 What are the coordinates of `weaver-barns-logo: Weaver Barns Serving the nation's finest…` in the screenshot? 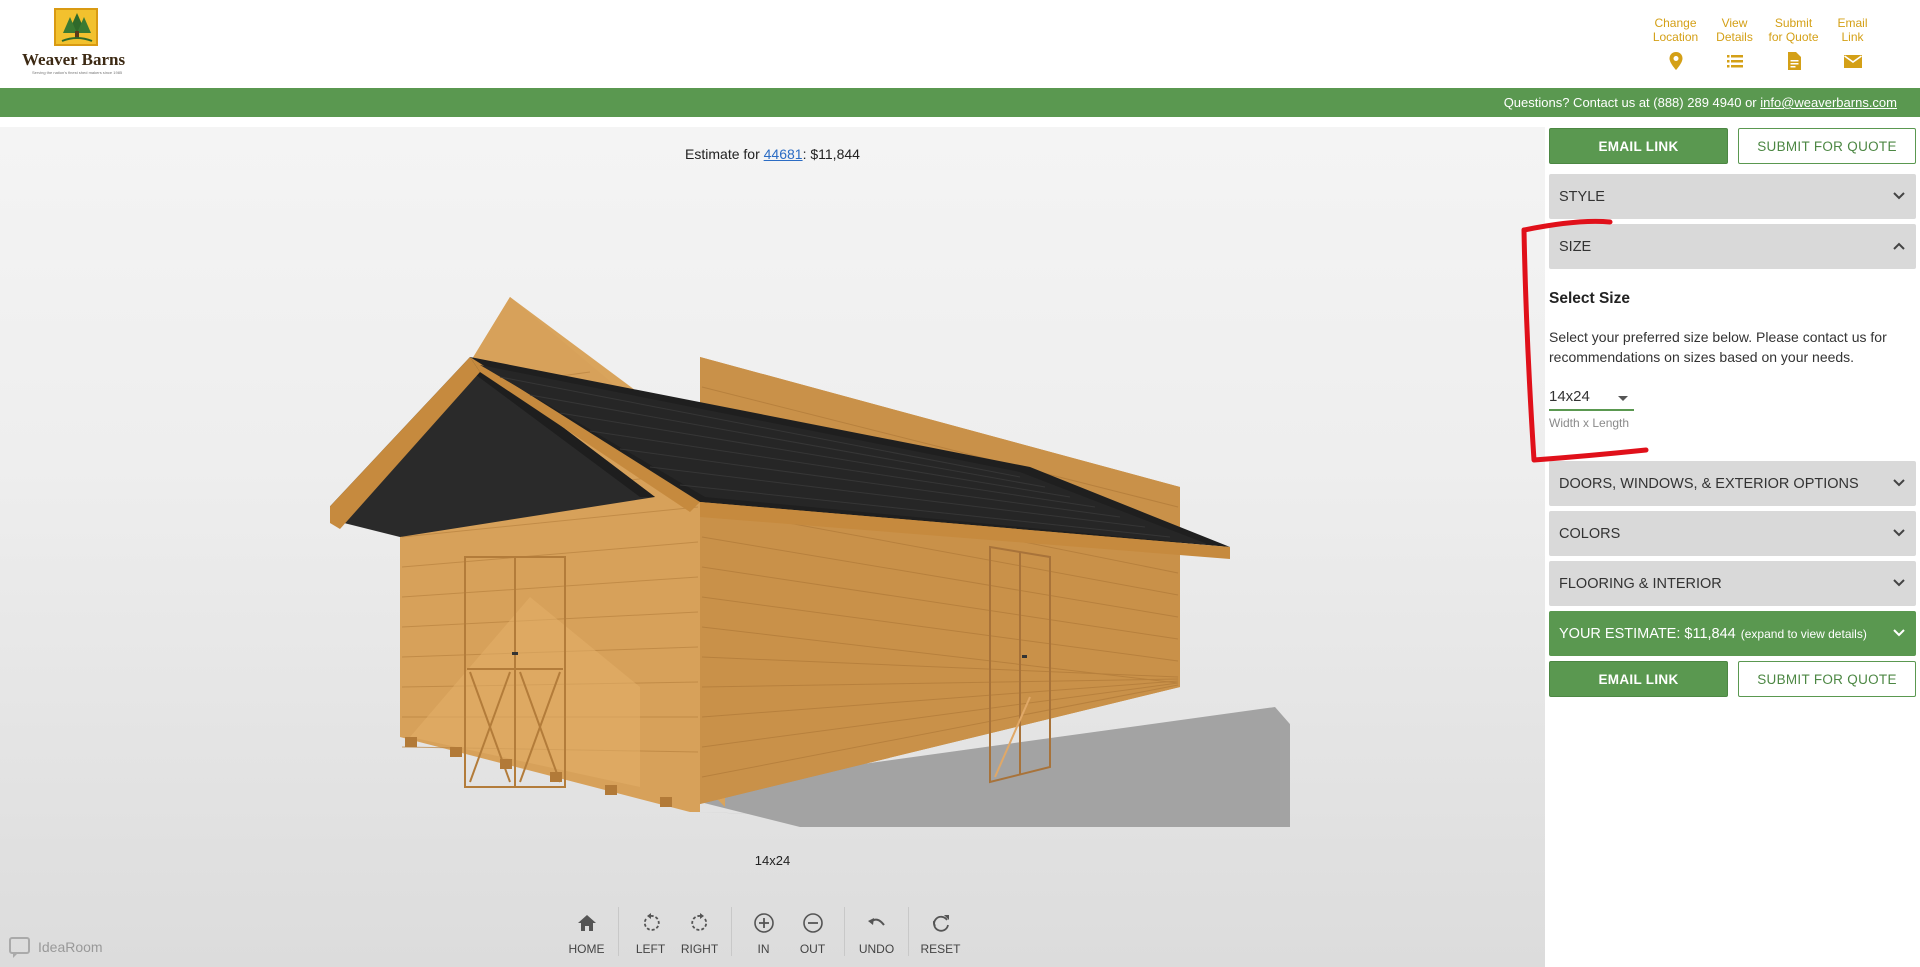 It's located at (82, 43).